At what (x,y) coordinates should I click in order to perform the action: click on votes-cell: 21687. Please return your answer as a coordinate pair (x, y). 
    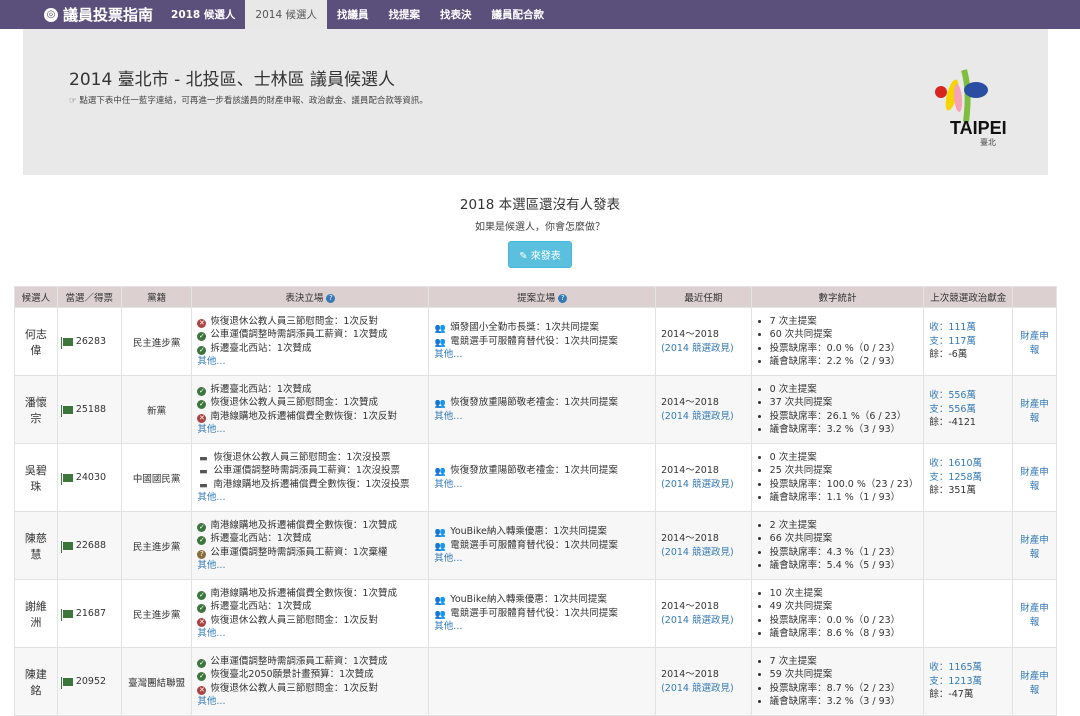
    Looking at the image, I should click on (89, 613).